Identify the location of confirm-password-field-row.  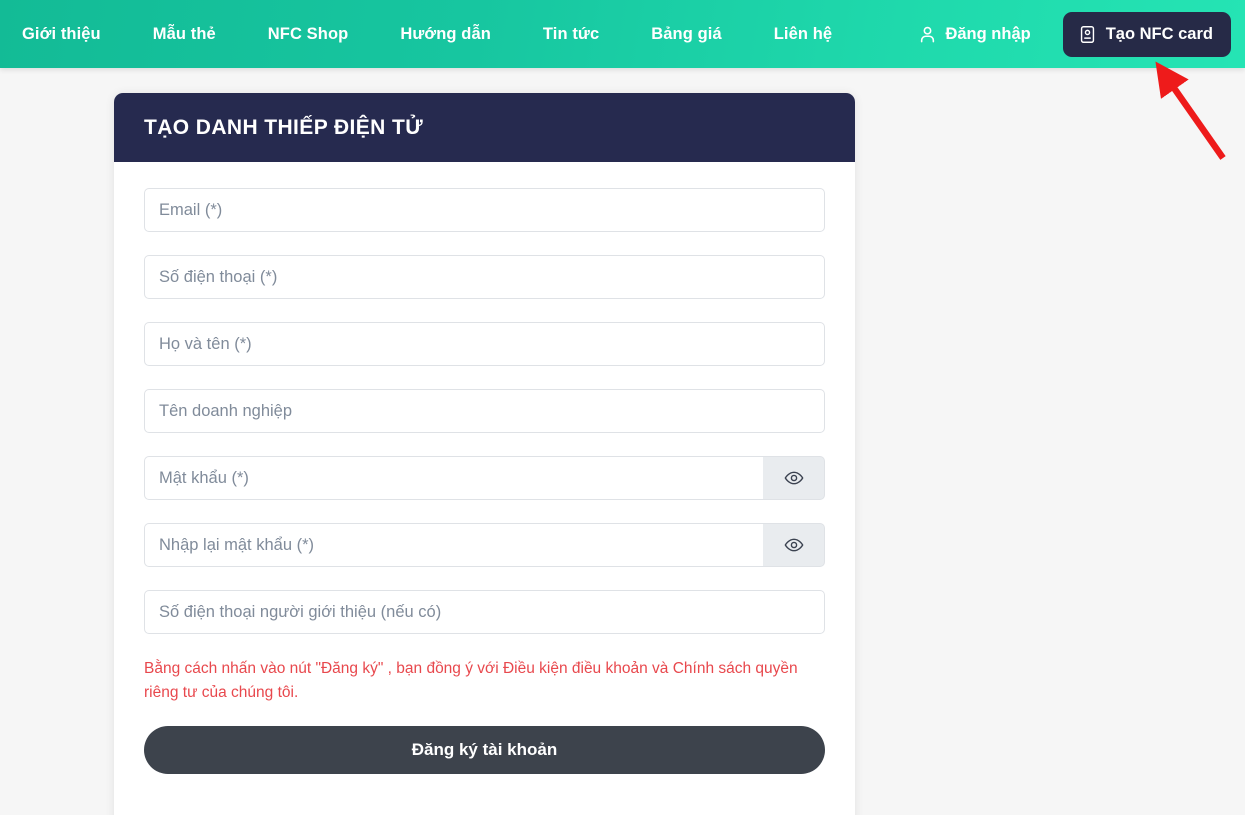
(484, 545).